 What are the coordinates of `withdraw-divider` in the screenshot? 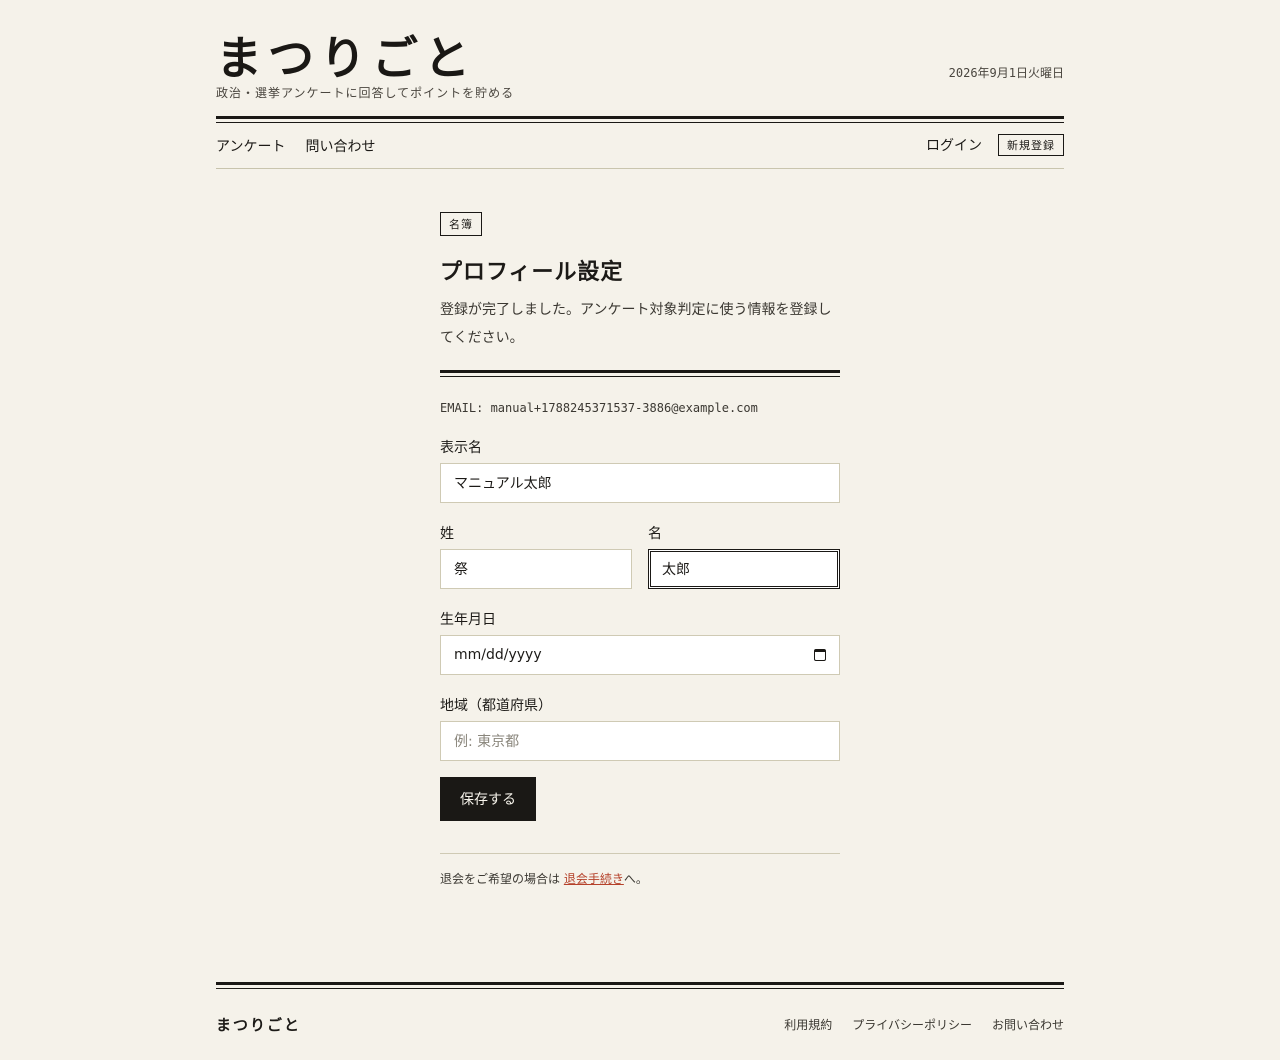 It's located at (640, 853).